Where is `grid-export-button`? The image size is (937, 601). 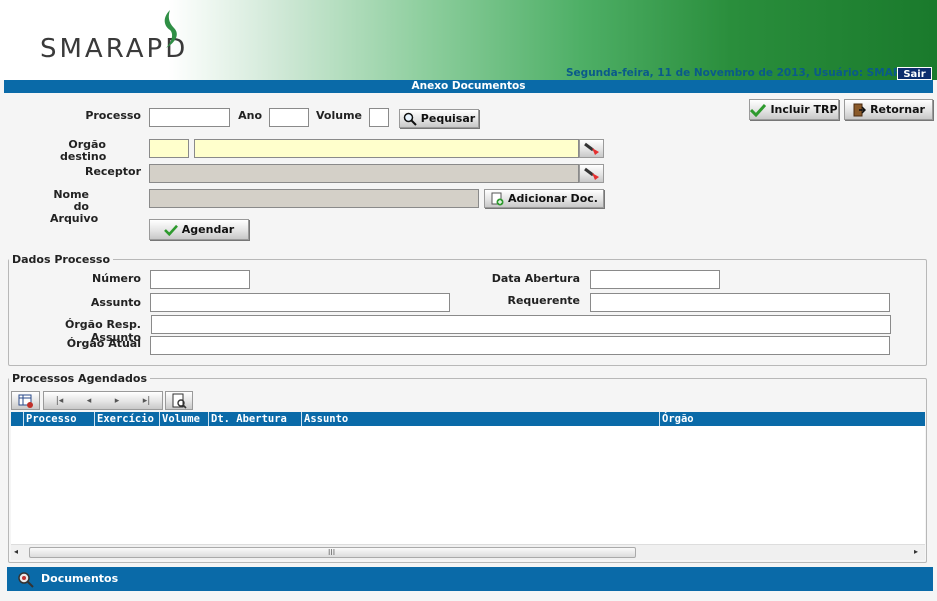
grid-export-button is located at coordinates (25, 400).